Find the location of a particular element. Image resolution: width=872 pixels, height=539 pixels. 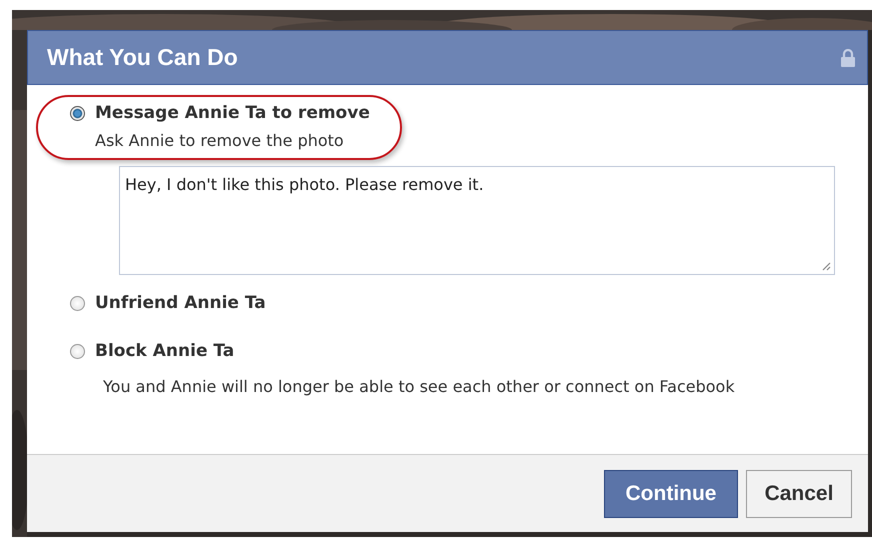

resize-grip-icon is located at coordinates (826, 266).